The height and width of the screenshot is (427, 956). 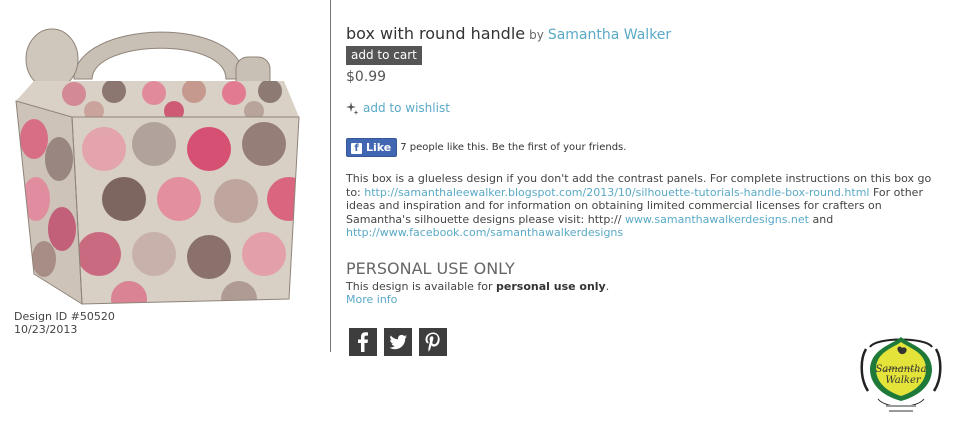 I want to click on social-share, so click(x=401, y=342).